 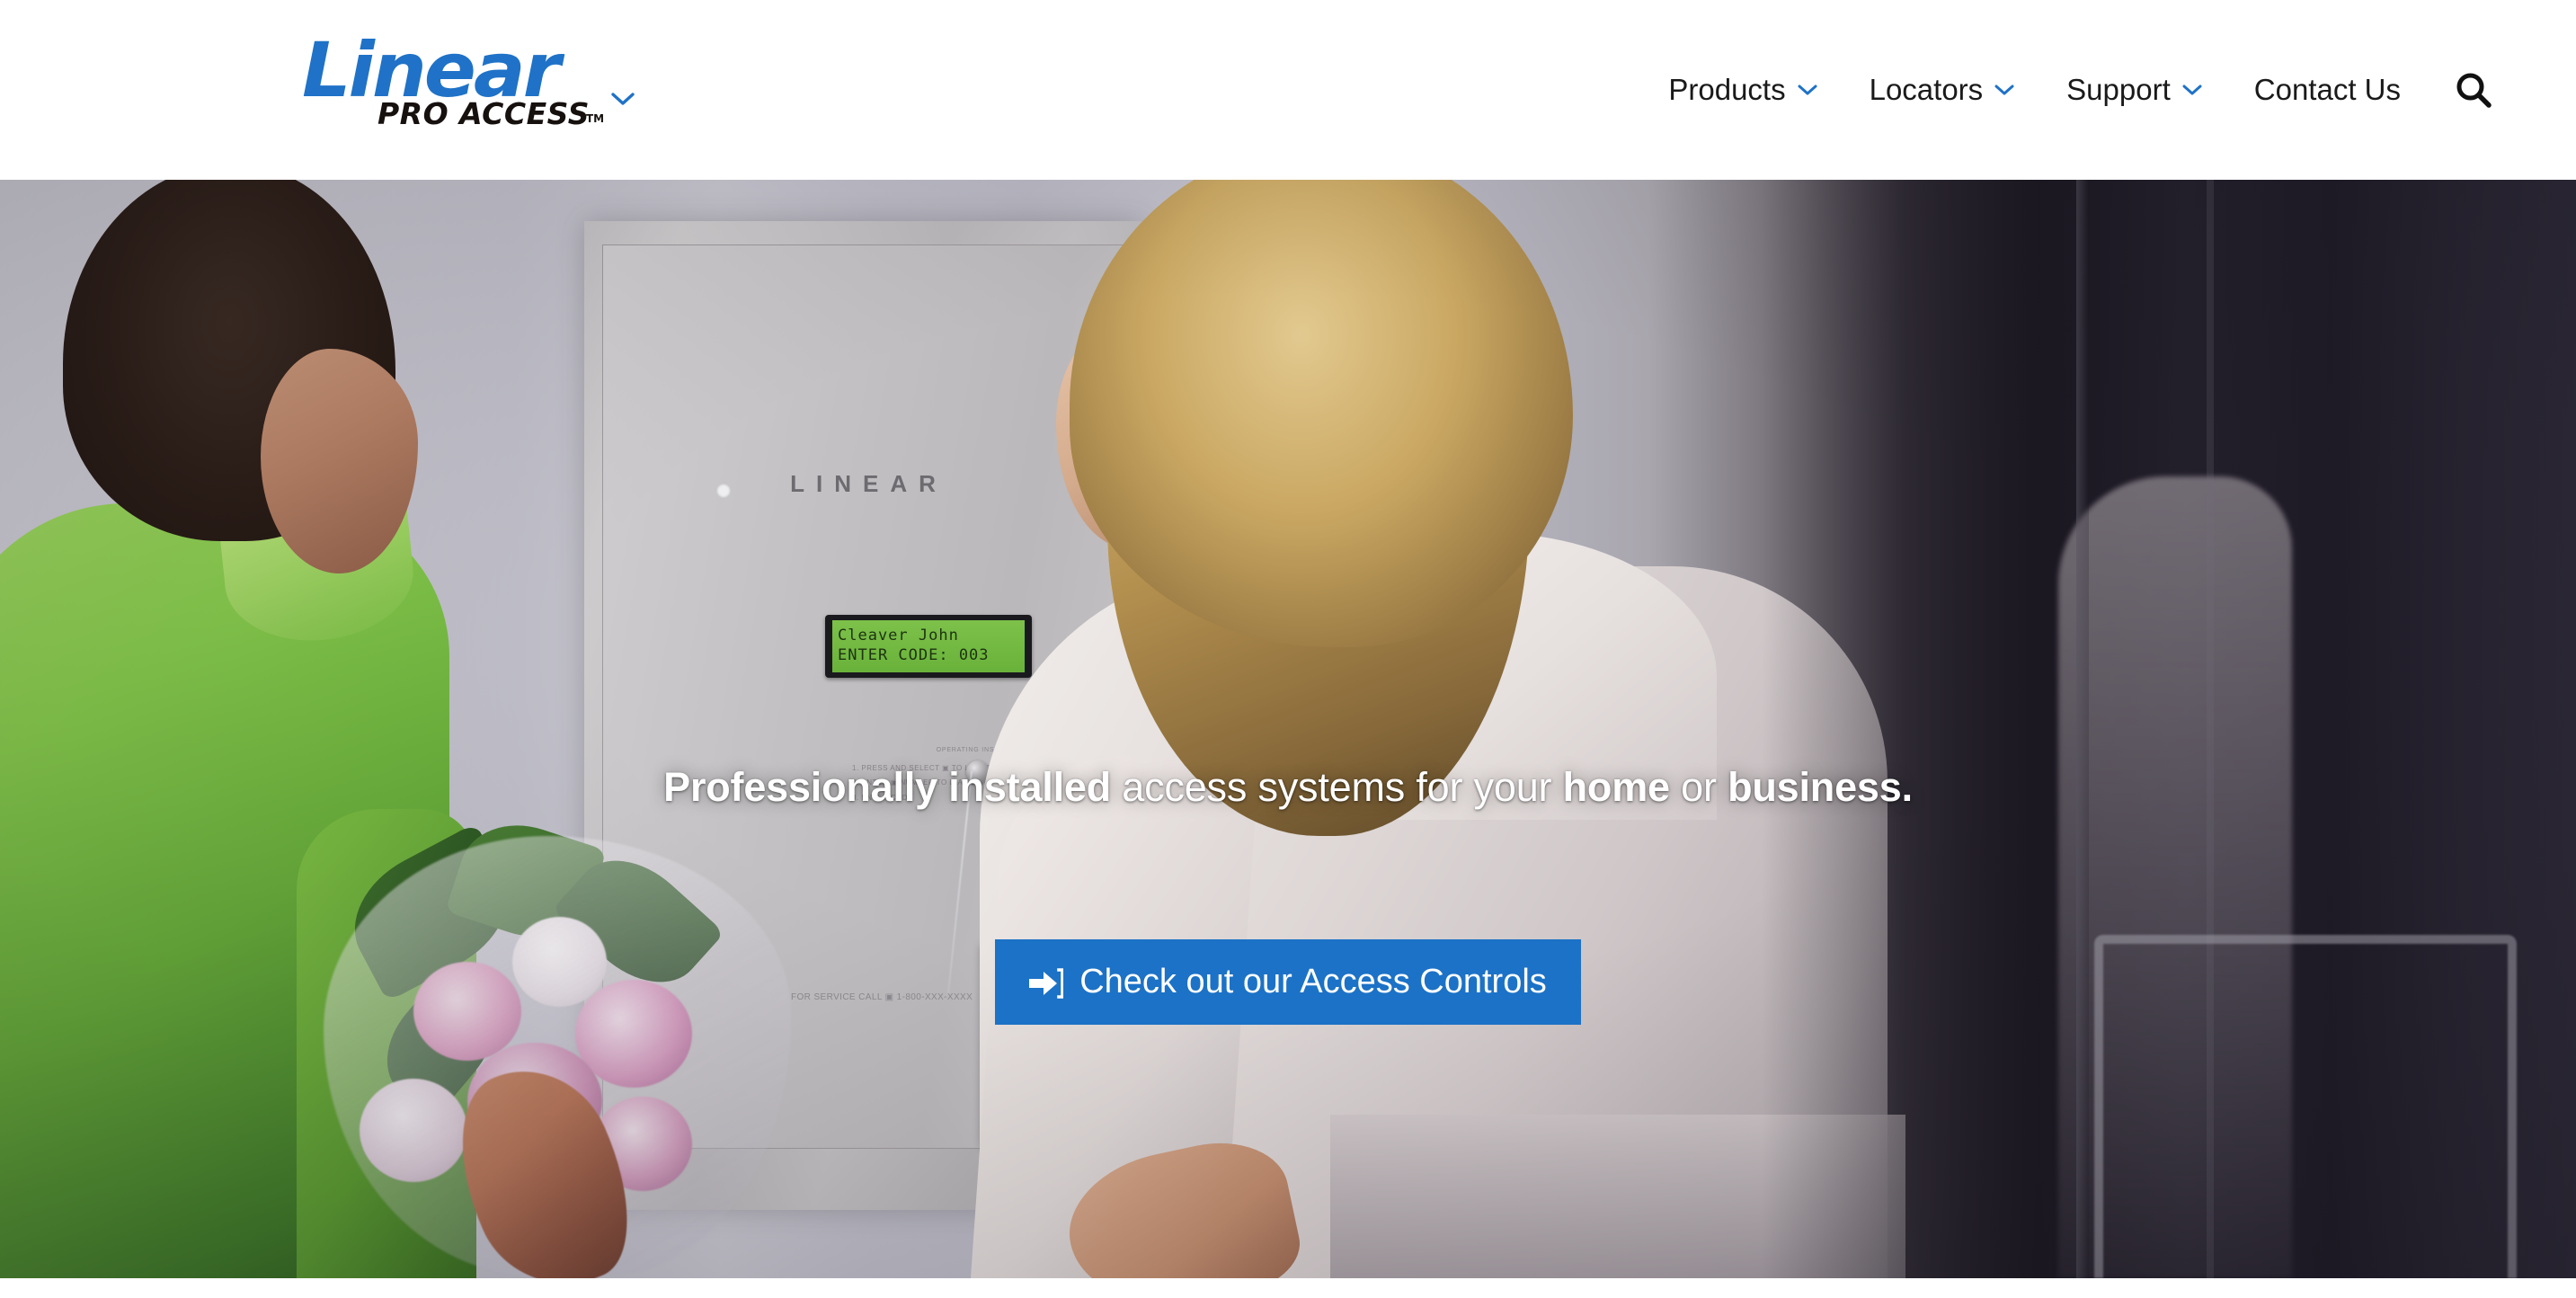 I want to click on hero-cta-wrapper: Check out our Access Controls, so click(x=1288, y=982).